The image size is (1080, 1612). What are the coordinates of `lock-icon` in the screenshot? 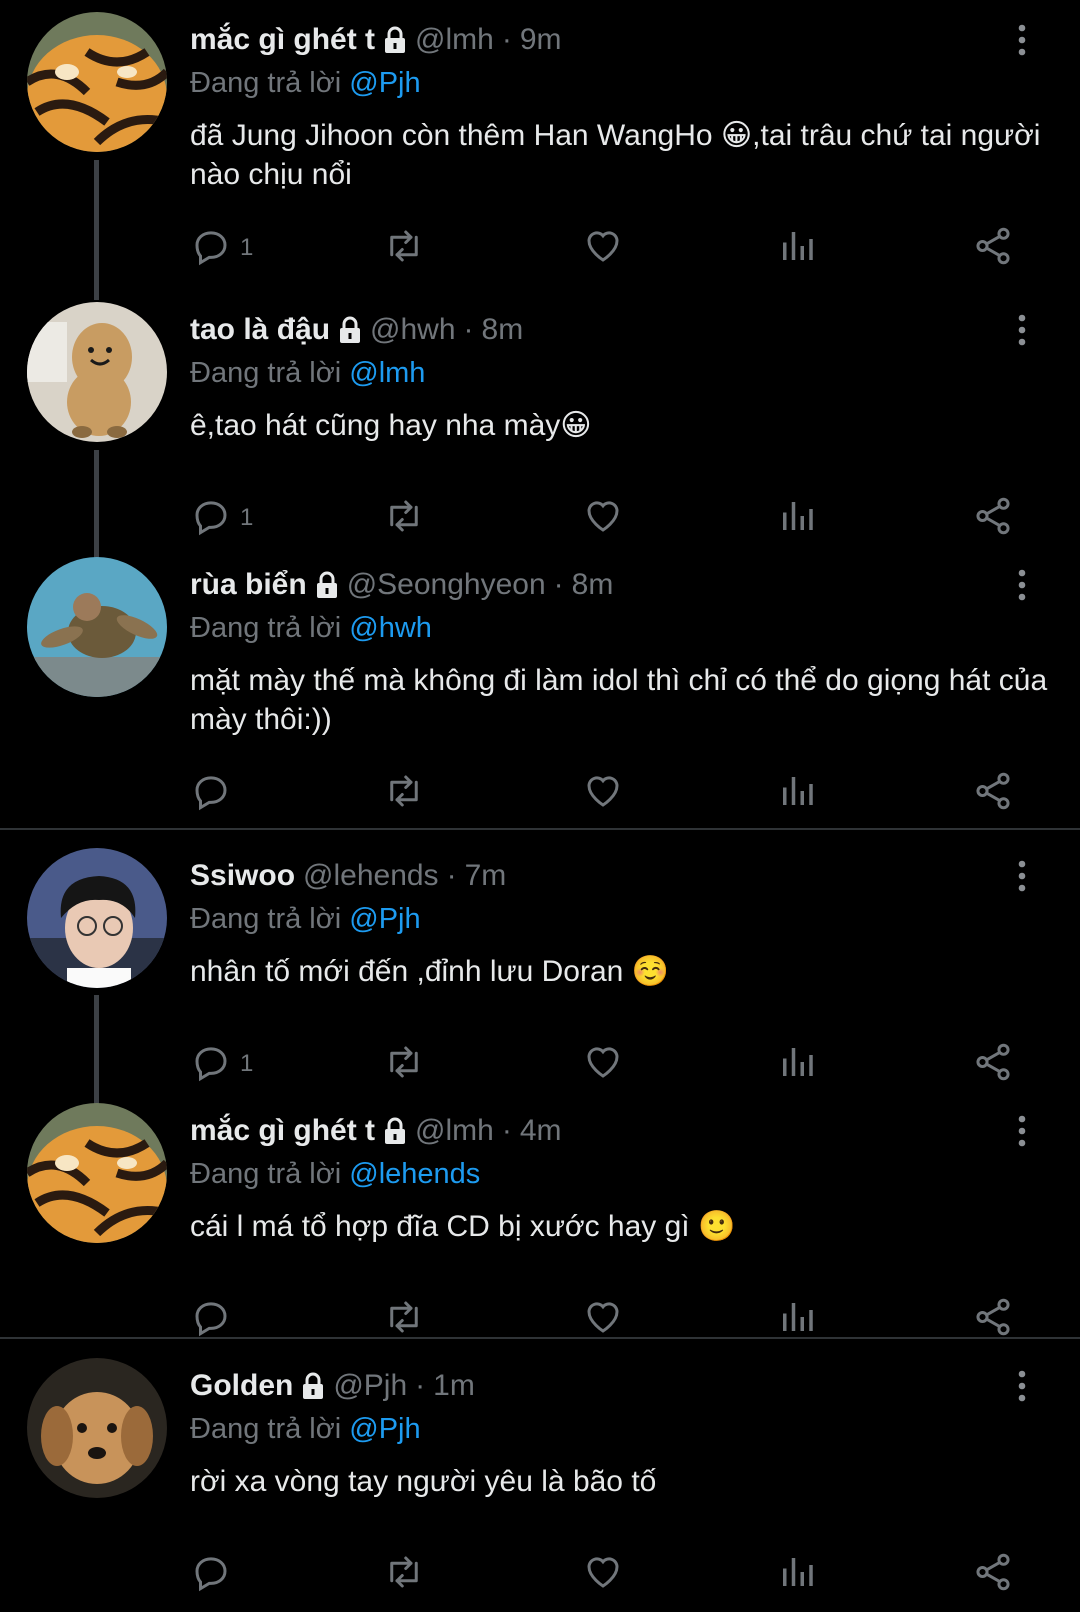 It's located at (327, 585).